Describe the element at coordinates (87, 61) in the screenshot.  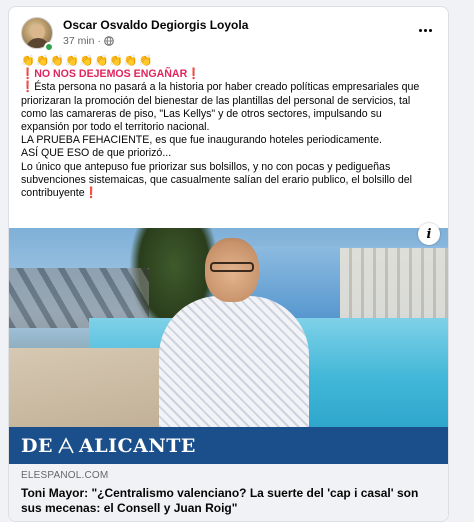
I see `post-line: 👏👏👏👏👏👏👏👏👏` at that location.